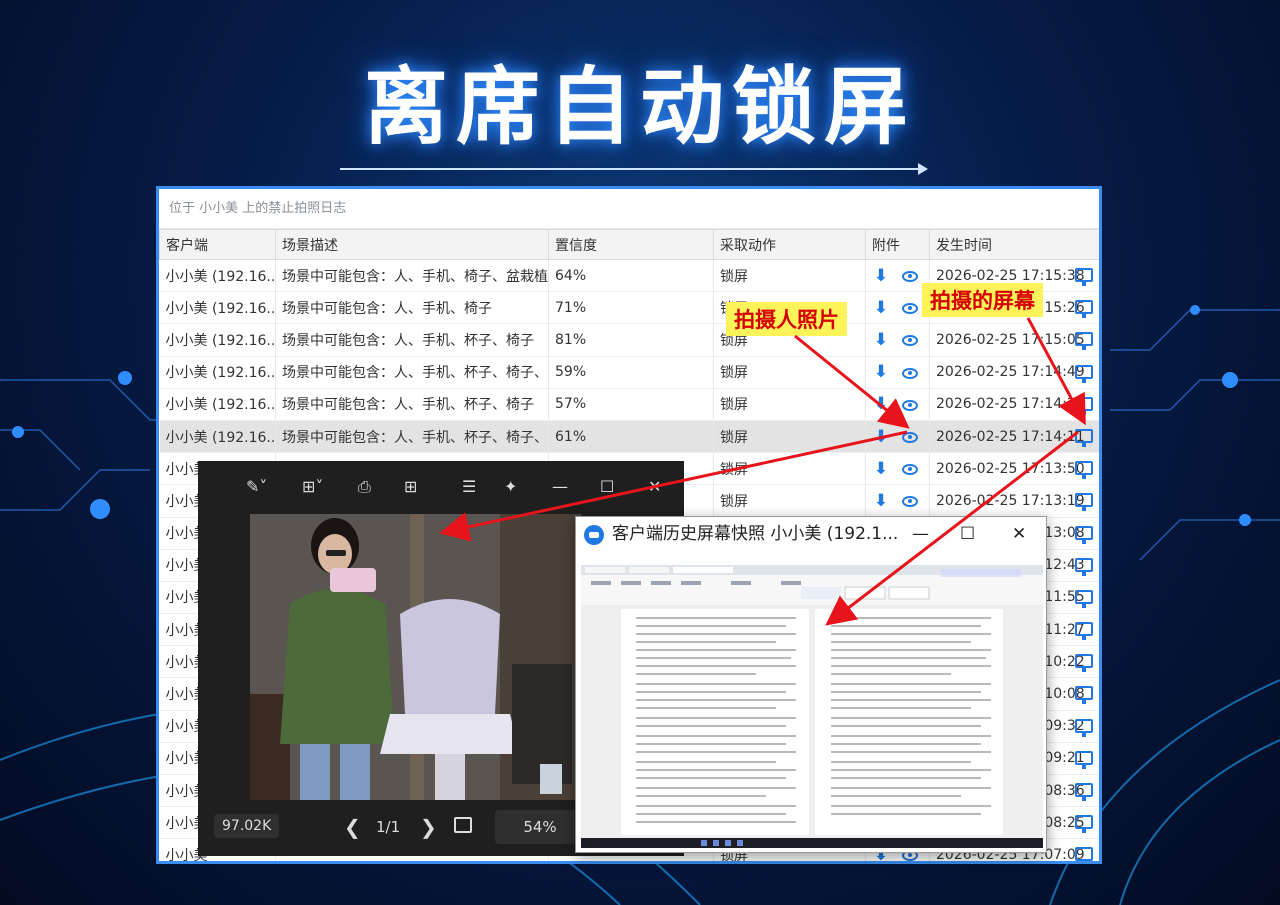 Image resolution: width=1280 pixels, height=905 pixels. Describe the element at coordinates (560, 486) in the screenshot. I see `minimize-icon: —` at that location.